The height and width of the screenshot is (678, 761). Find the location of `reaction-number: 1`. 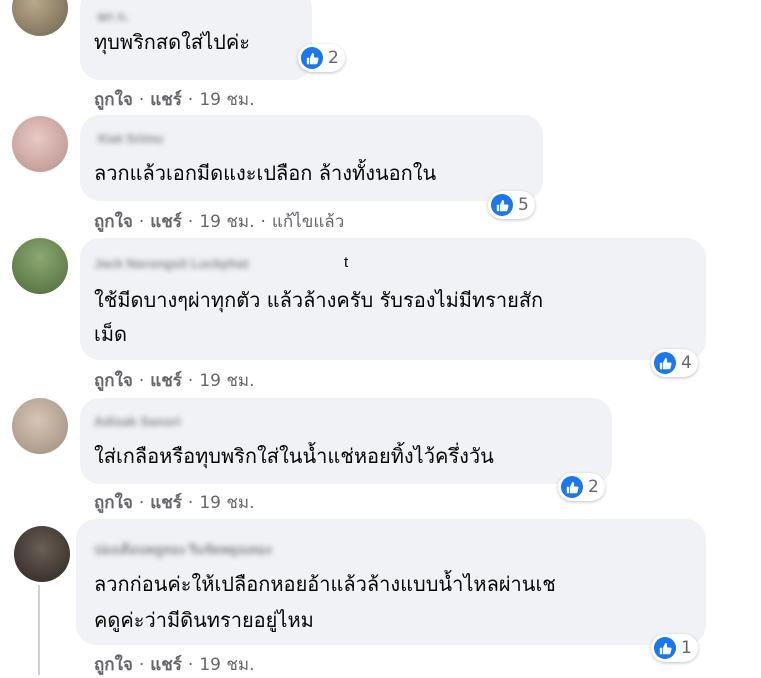

reaction-number: 1 is located at coordinates (686, 648).